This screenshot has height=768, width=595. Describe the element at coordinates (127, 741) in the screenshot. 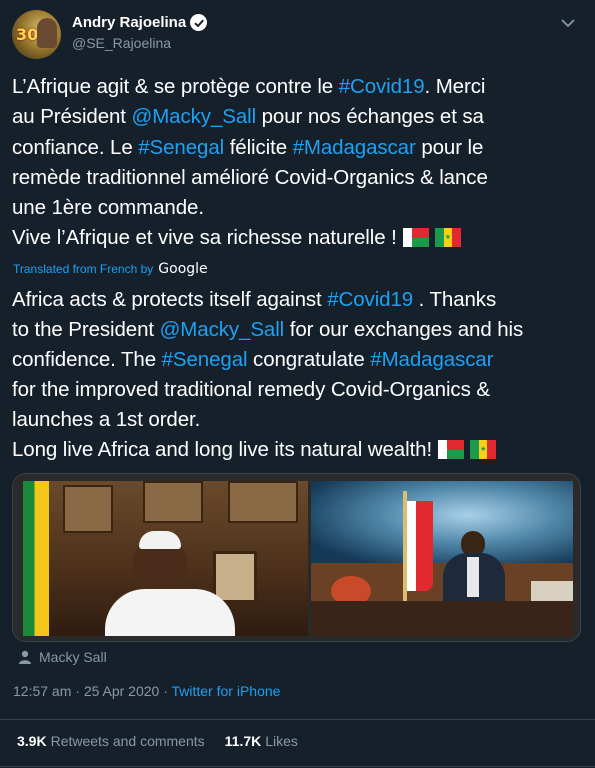

I see `retweets-label: Retweets and comments` at that location.